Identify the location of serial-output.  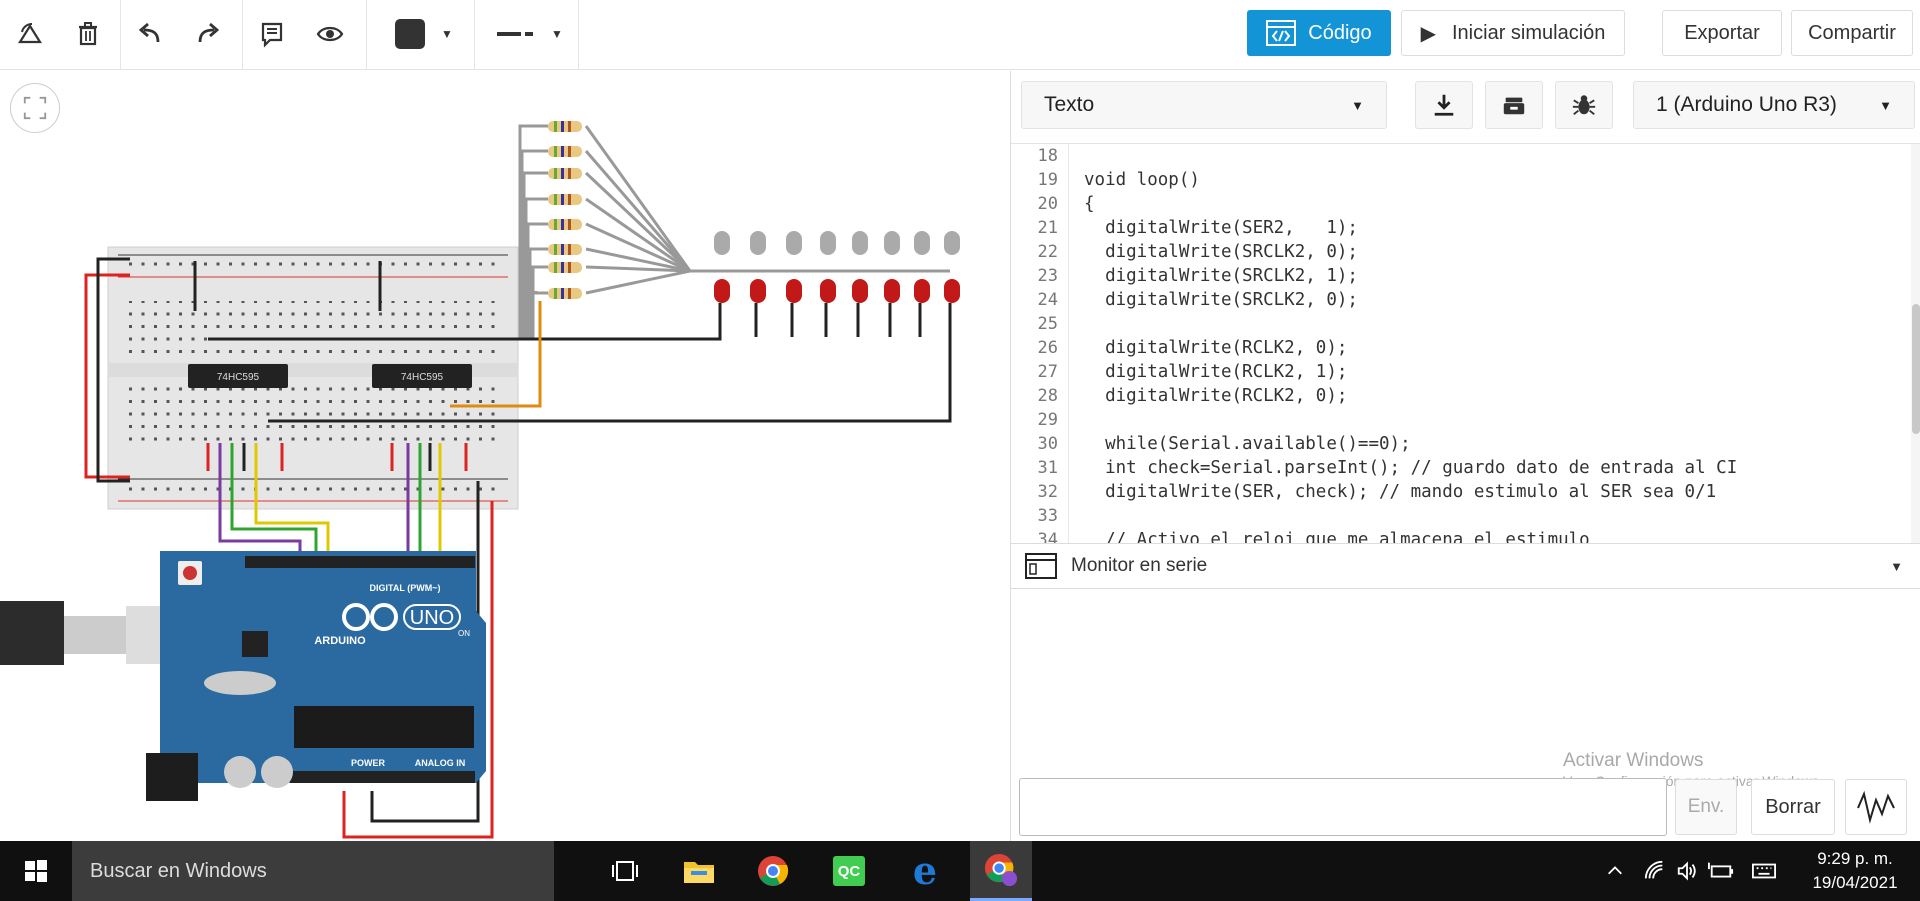
(1465, 683).